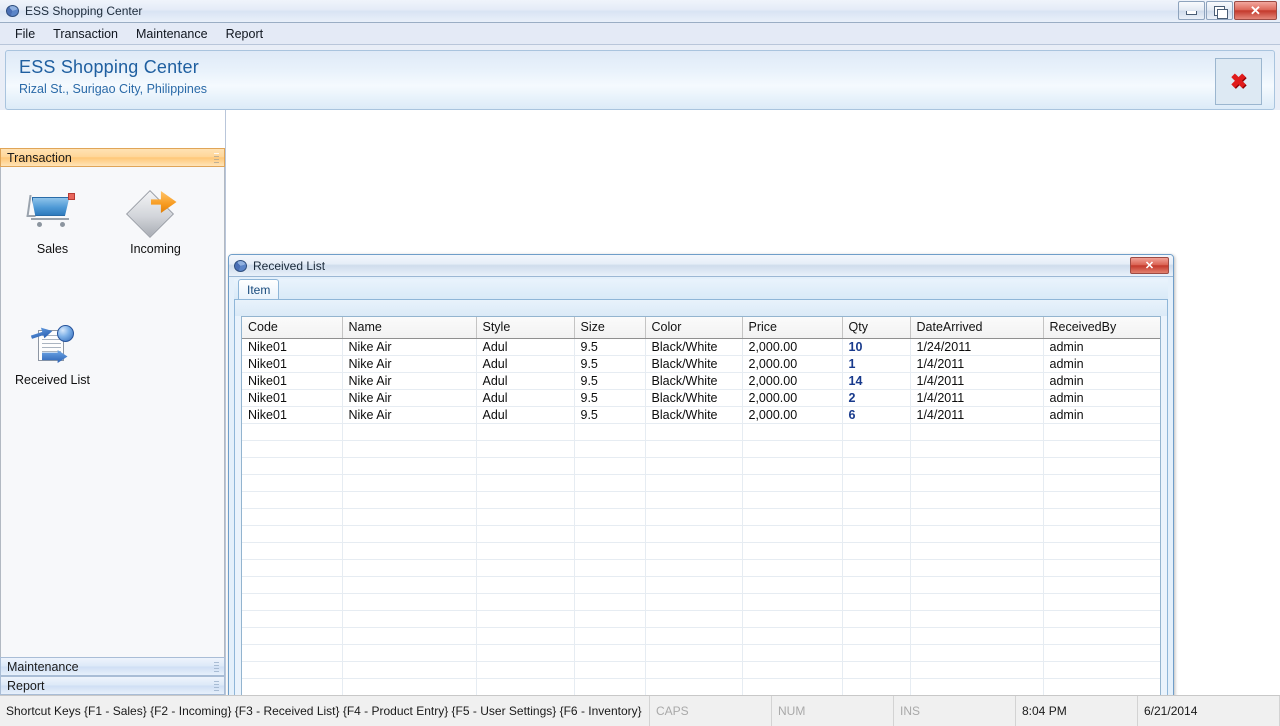  What do you see at coordinates (525, 328) in the screenshot?
I see `column-header-style: Style` at bounding box center [525, 328].